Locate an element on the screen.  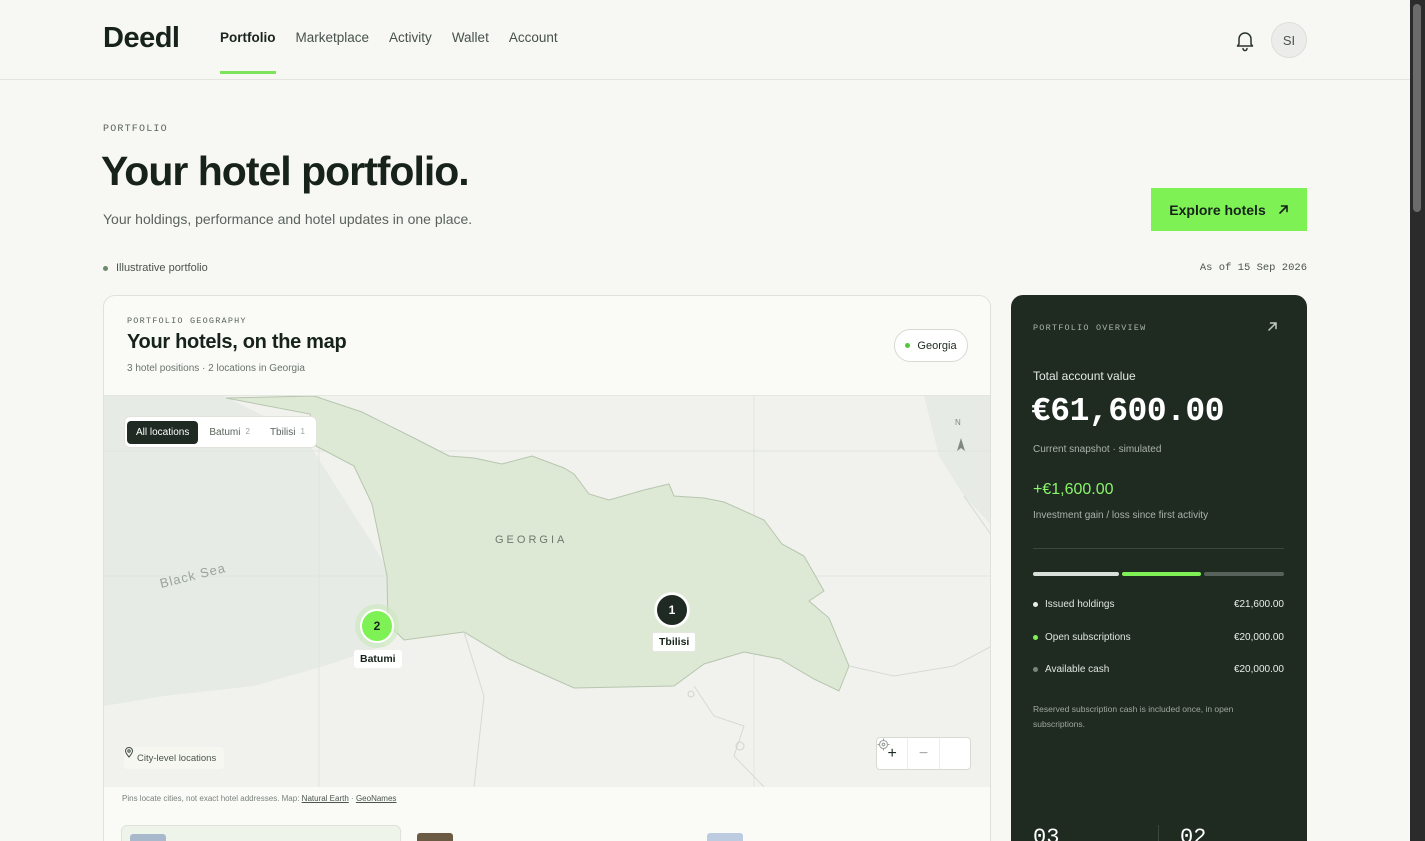
city-level-note-label: City-level locations is located at coordinates (177, 758).